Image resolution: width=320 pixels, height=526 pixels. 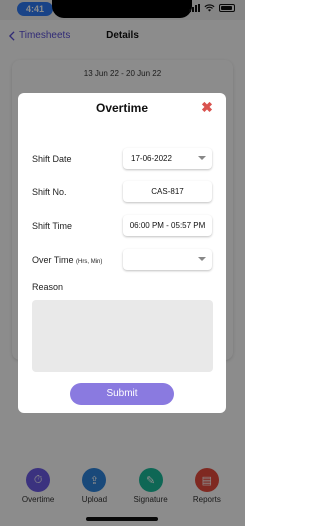 What do you see at coordinates (52, 226) in the screenshot?
I see `shift-time-label: Shift Time` at bounding box center [52, 226].